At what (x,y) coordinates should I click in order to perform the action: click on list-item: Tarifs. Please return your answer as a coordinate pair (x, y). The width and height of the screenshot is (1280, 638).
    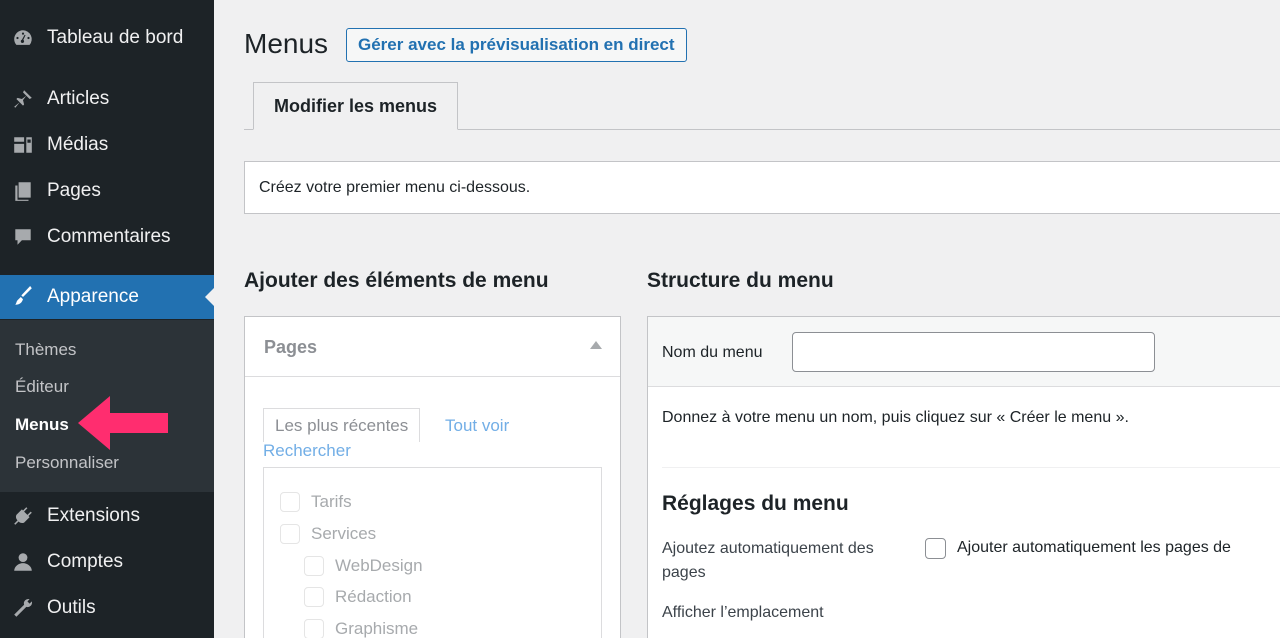
    Looking at the image, I should click on (316, 502).